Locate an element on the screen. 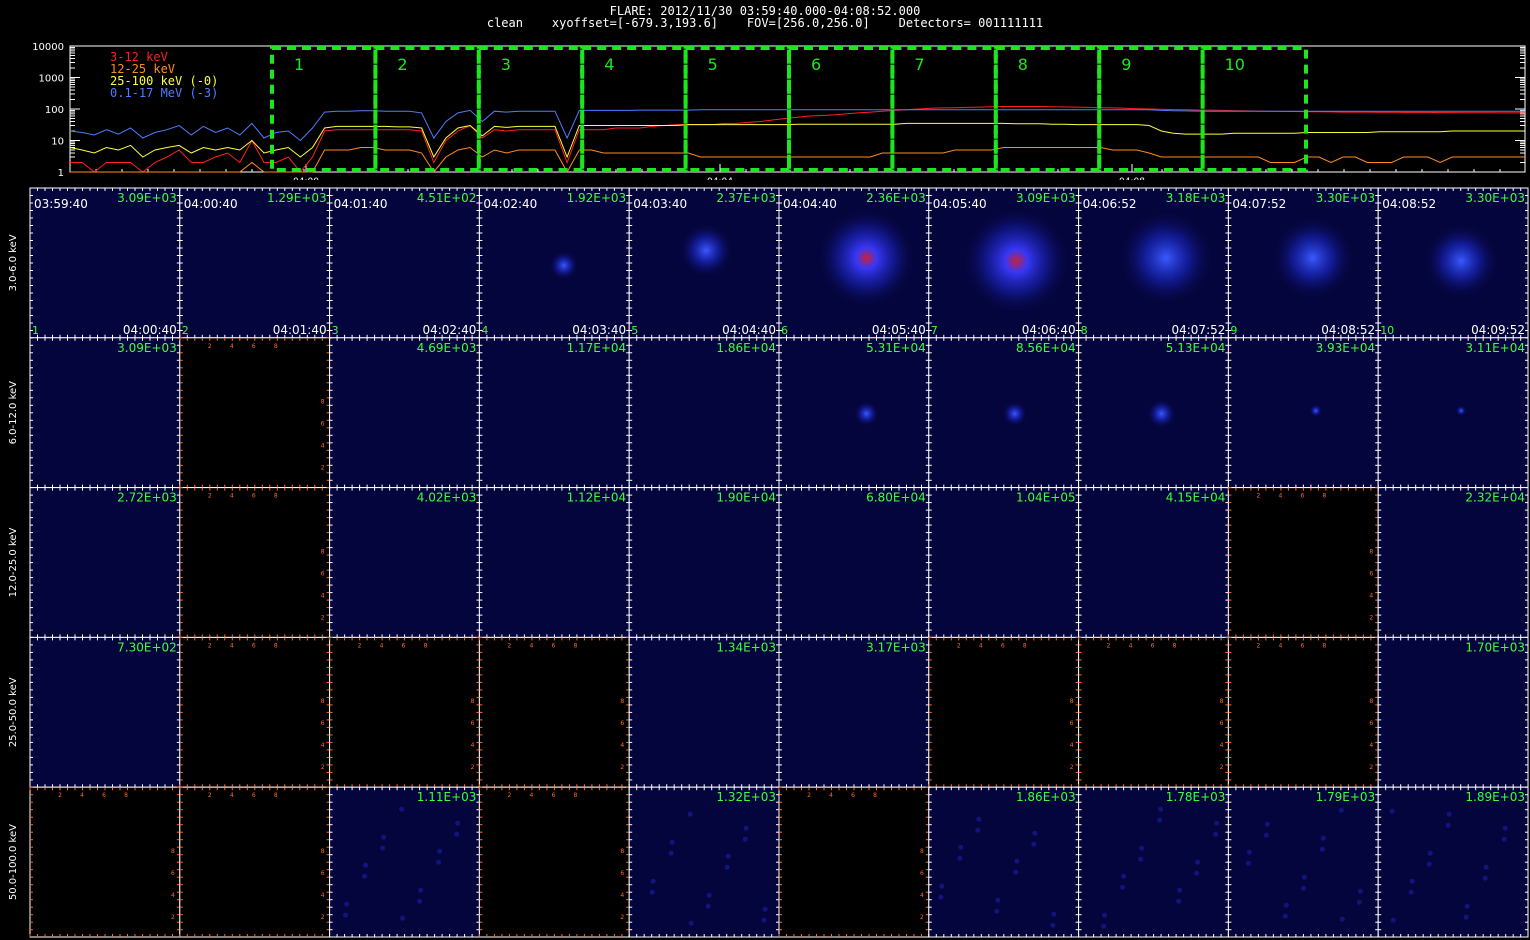  panel-end-time: 04:09:52 is located at coordinates (1498, 330).